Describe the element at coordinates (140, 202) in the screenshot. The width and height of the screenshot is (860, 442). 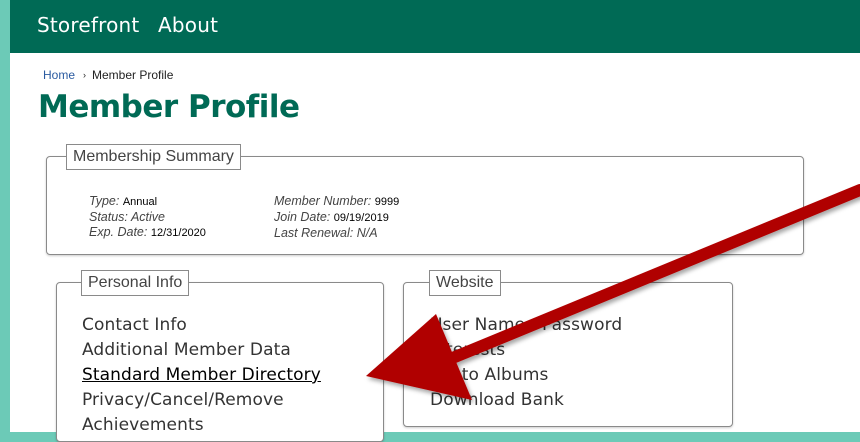
I see `summary-type-value: Annual` at that location.